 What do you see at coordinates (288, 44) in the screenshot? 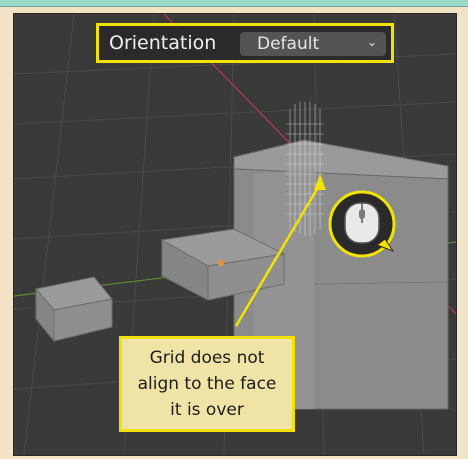
I see `orientation-value: Default` at bounding box center [288, 44].